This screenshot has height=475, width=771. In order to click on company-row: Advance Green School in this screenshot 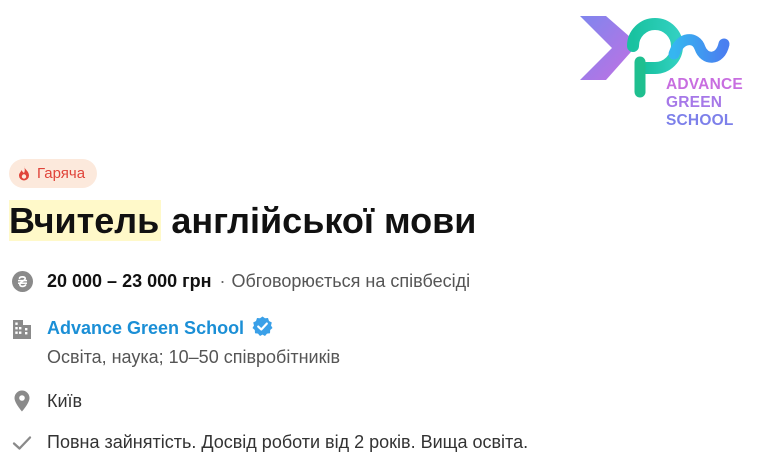, I will do `click(142, 329)`.